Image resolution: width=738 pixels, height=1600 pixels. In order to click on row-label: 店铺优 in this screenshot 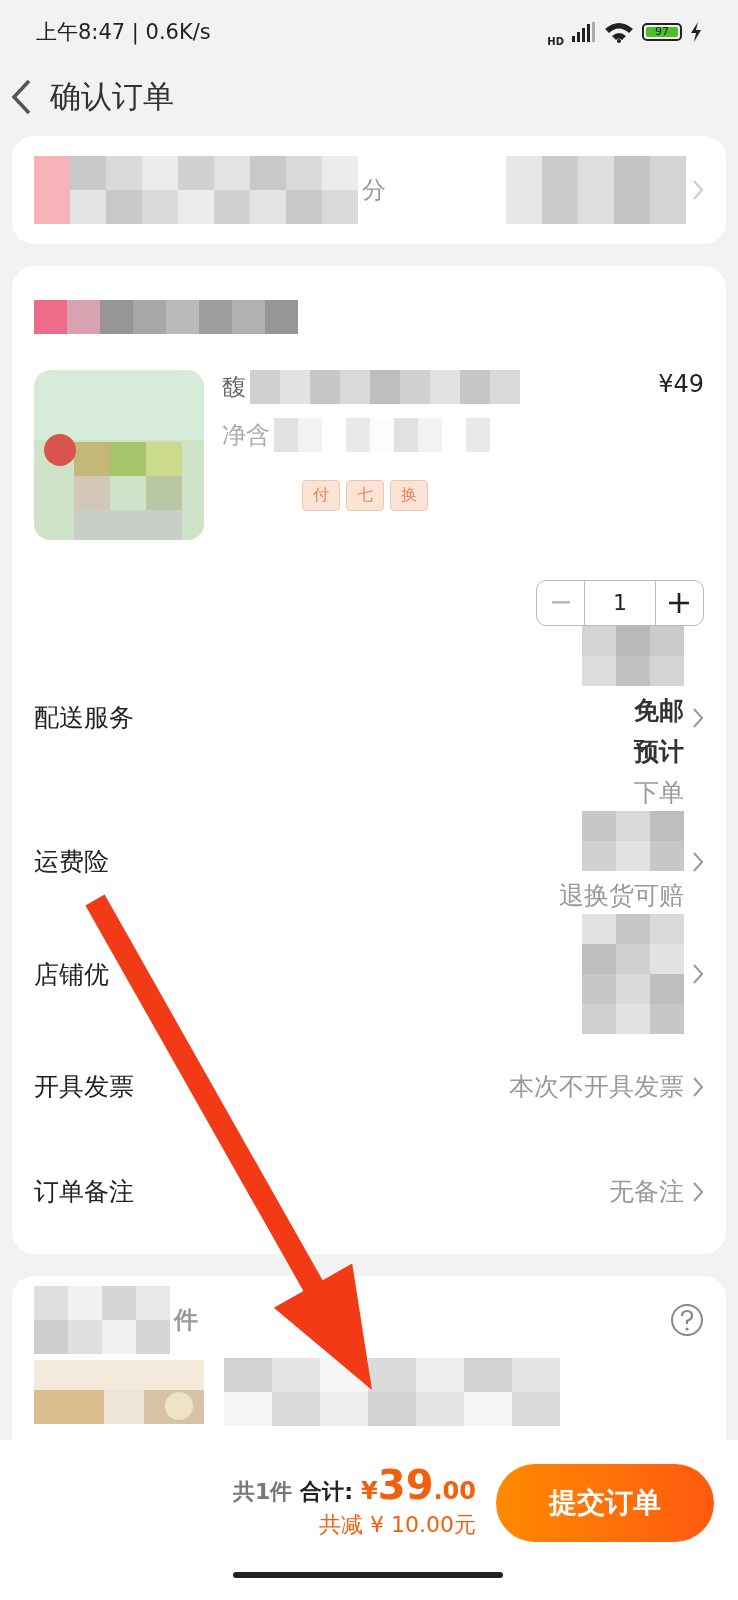, I will do `click(71, 974)`.